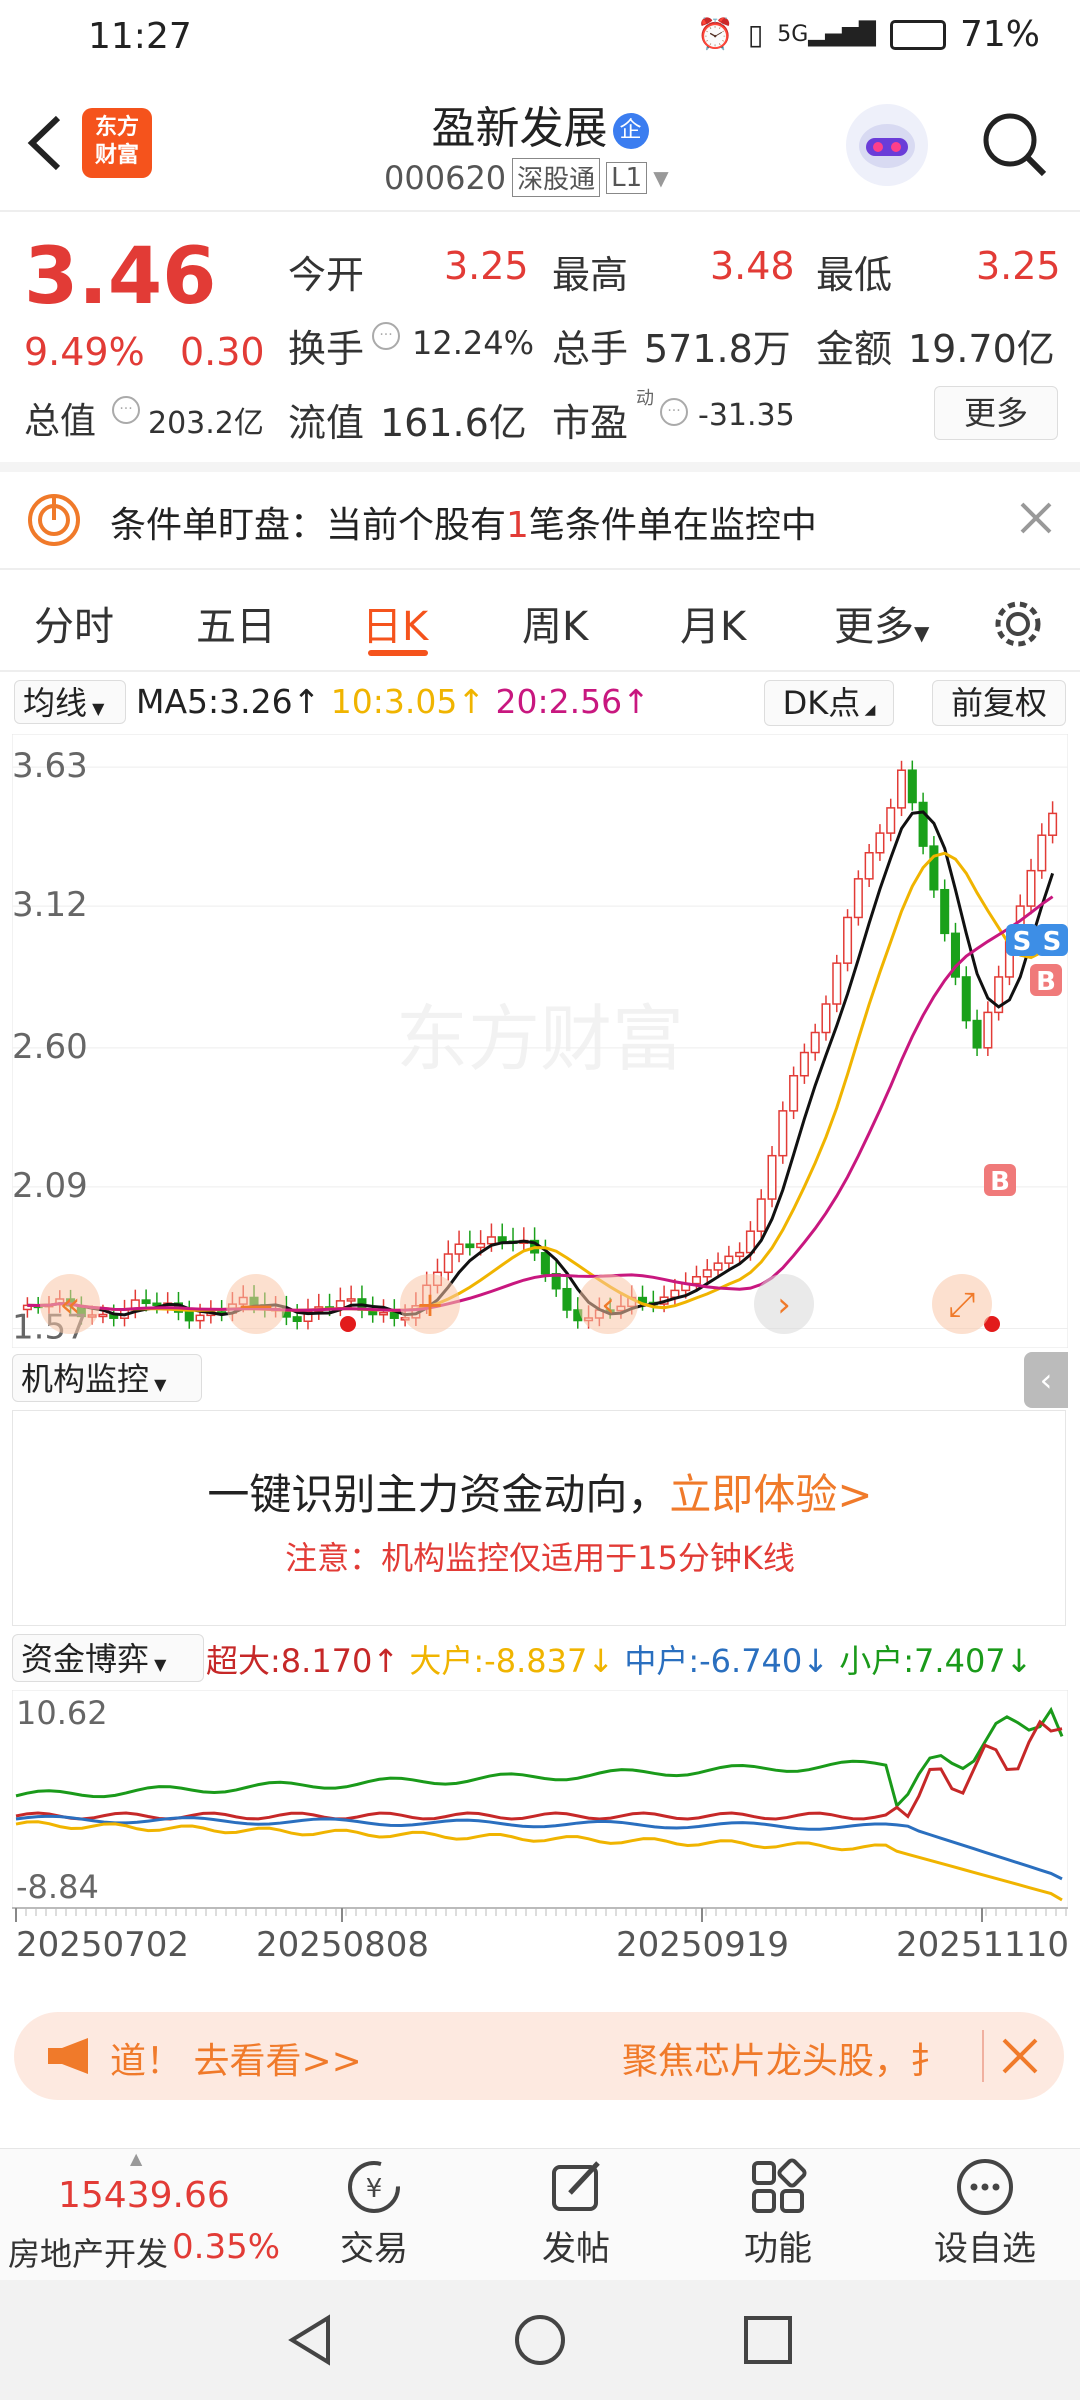 Image resolution: width=1080 pixels, height=2400 pixels. What do you see at coordinates (408, 701) in the screenshot?
I see `ma10-value: 10:3.05↑` at bounding box center [408, 701].